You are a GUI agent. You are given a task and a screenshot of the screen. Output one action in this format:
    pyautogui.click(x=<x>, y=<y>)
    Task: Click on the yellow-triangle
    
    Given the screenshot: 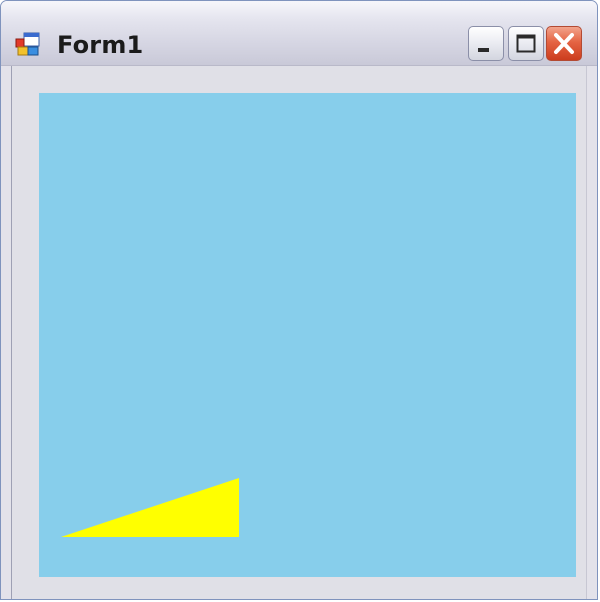 What is the action you would take?
    pyautogui.click(x=150, y=507)
    